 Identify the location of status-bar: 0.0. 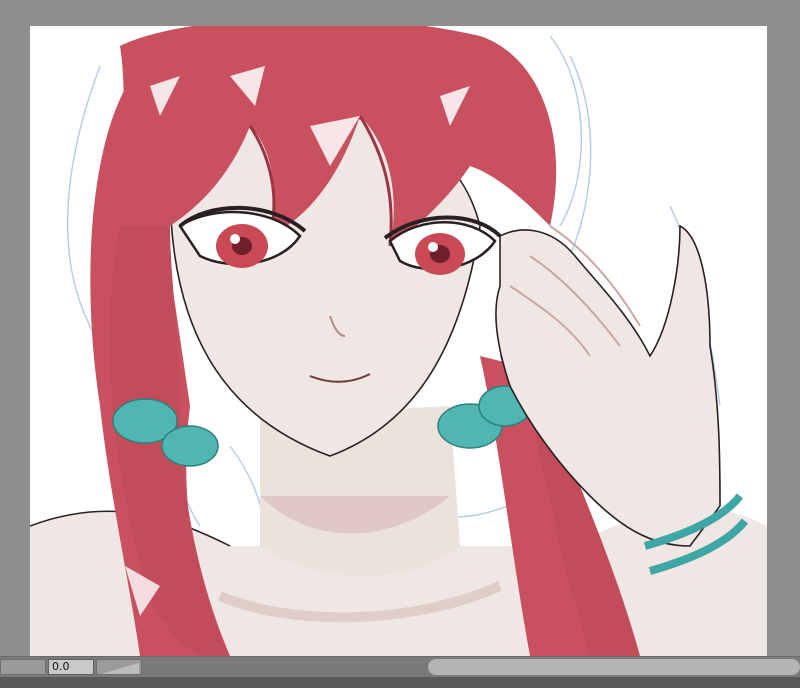
(400, 666).